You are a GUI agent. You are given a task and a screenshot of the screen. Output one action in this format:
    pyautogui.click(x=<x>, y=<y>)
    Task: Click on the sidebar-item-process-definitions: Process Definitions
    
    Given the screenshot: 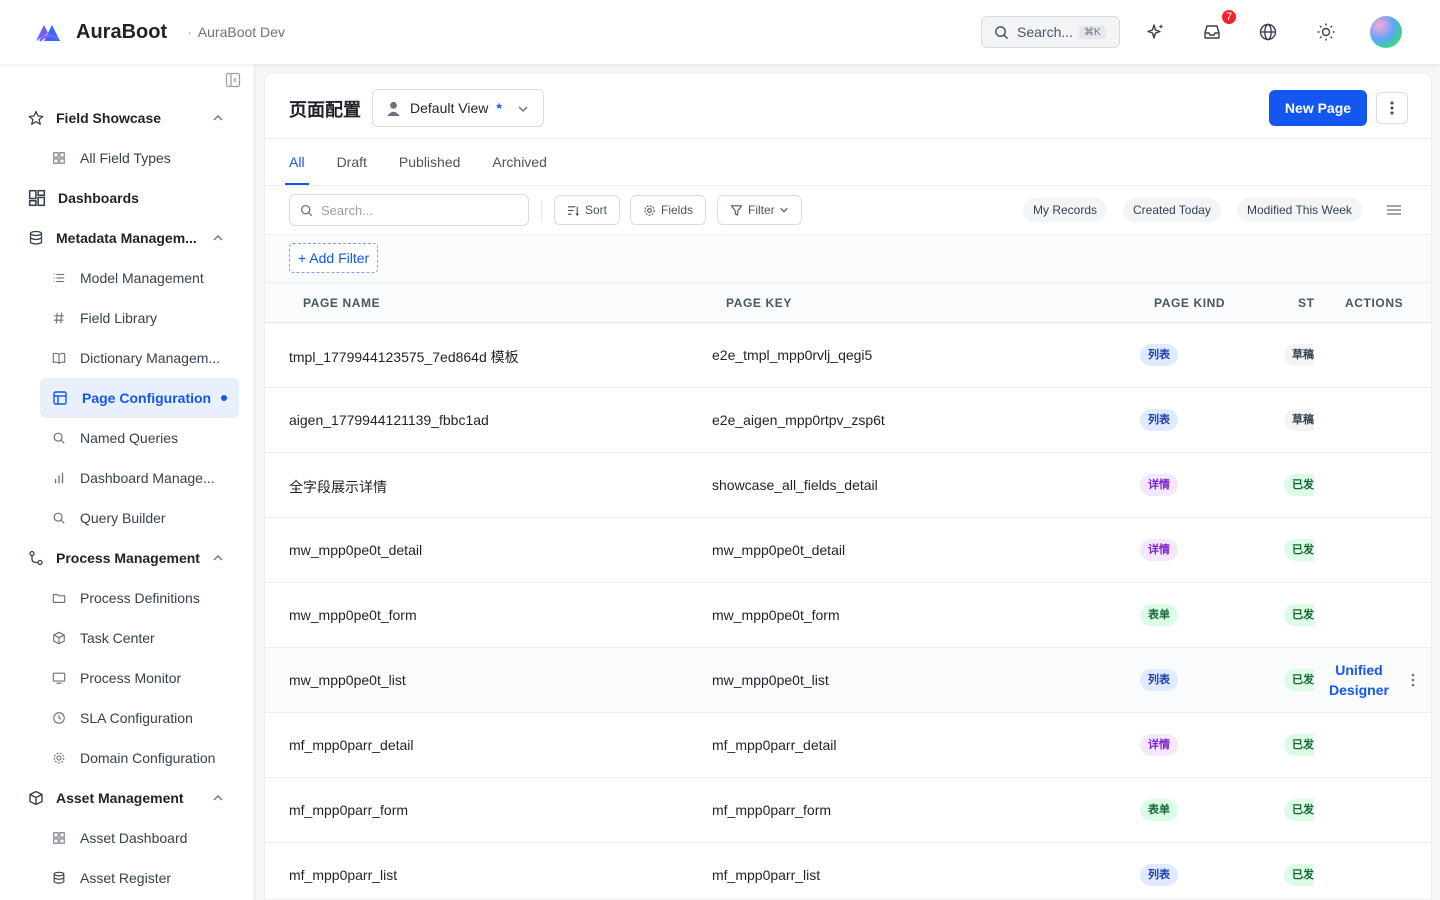 What is the action you would take?
    pyautogui.click(x=127, y=598)
    